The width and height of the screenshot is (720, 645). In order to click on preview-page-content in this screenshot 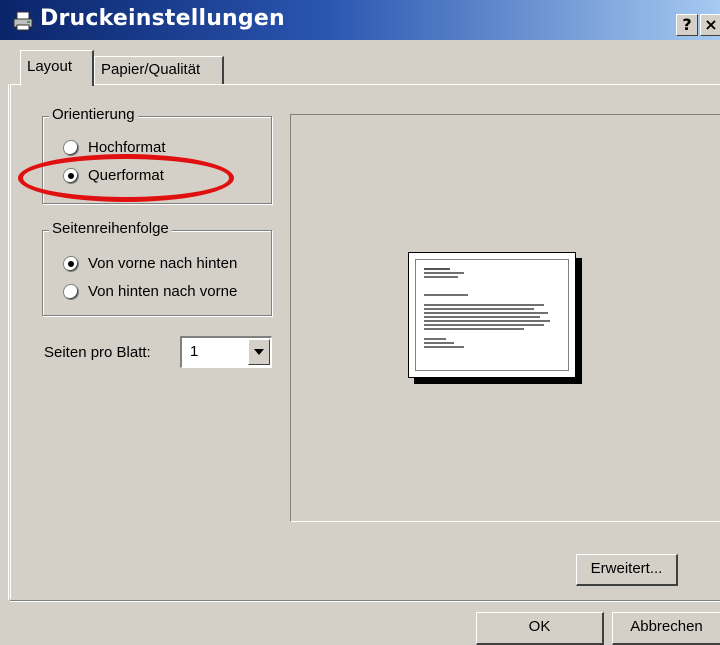, I will do `click(492, 315)`.